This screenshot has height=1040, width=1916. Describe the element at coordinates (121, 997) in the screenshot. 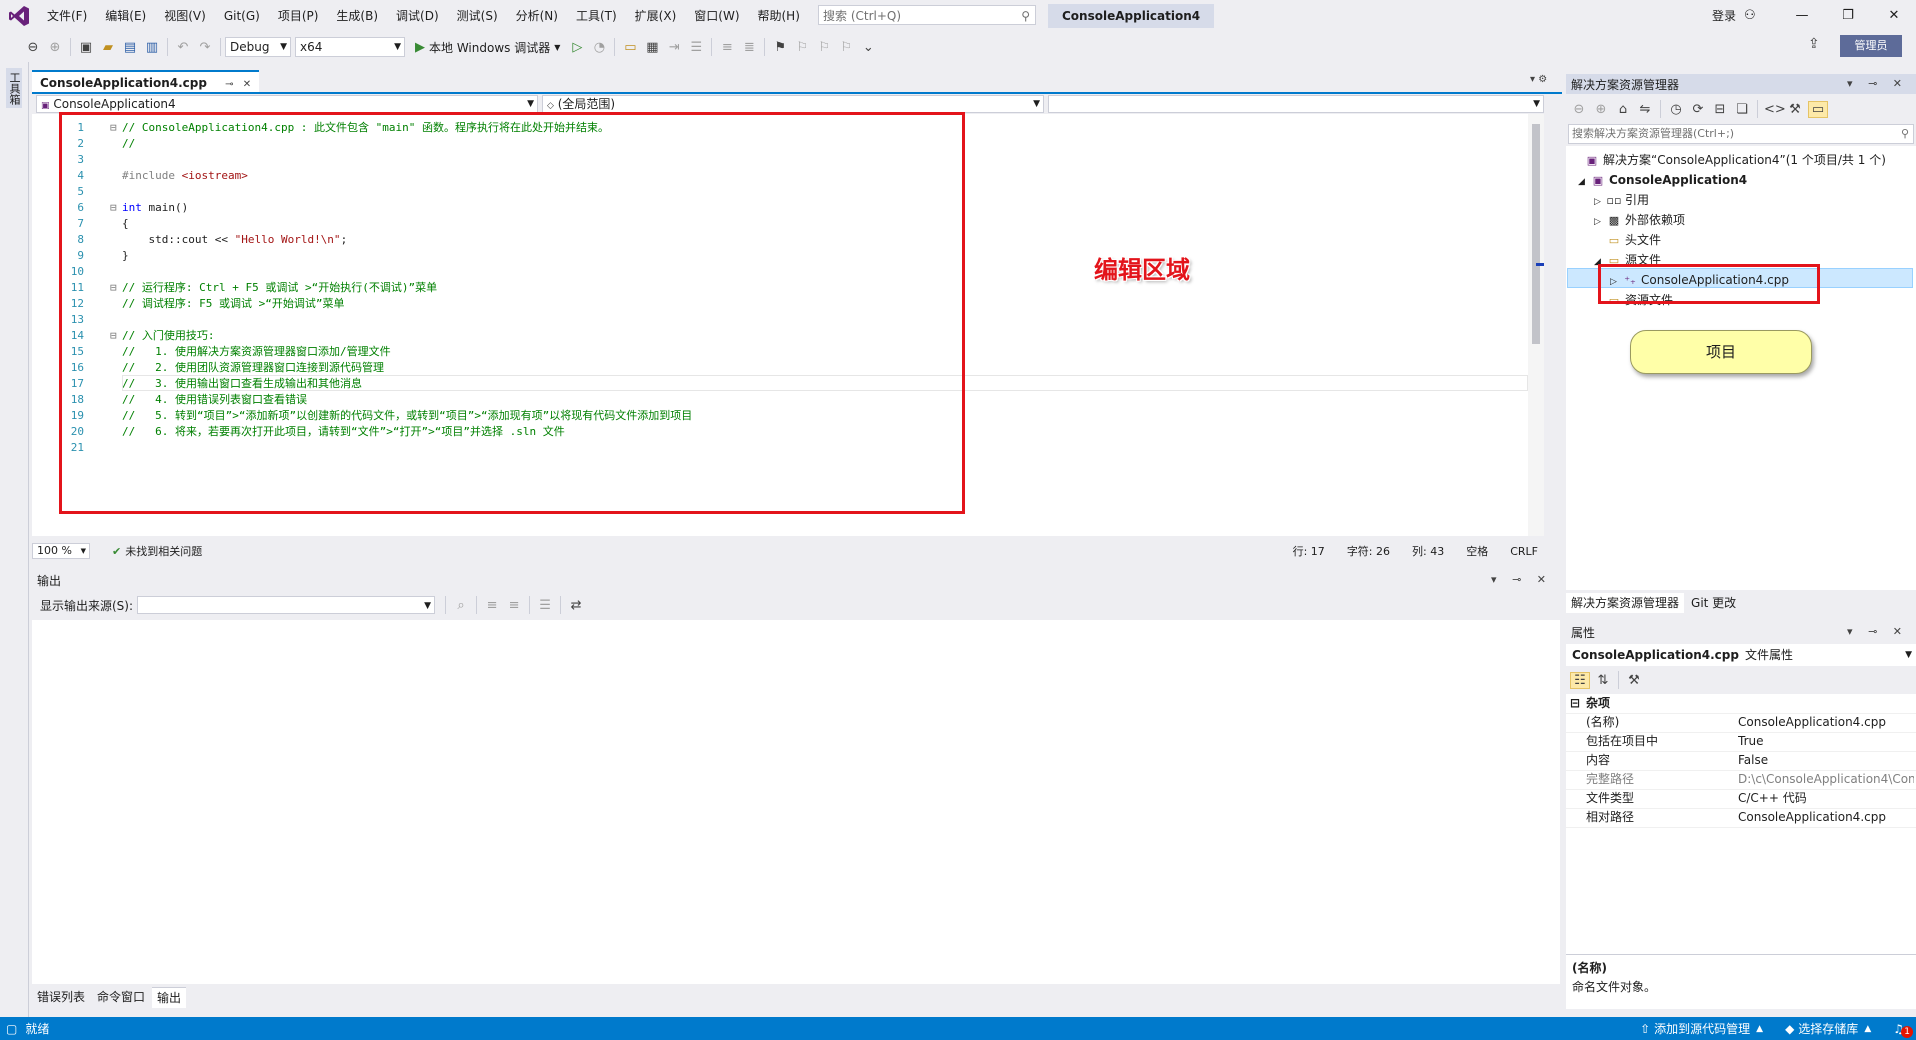

I see `tab-command-window: 命令窗口` at that location.